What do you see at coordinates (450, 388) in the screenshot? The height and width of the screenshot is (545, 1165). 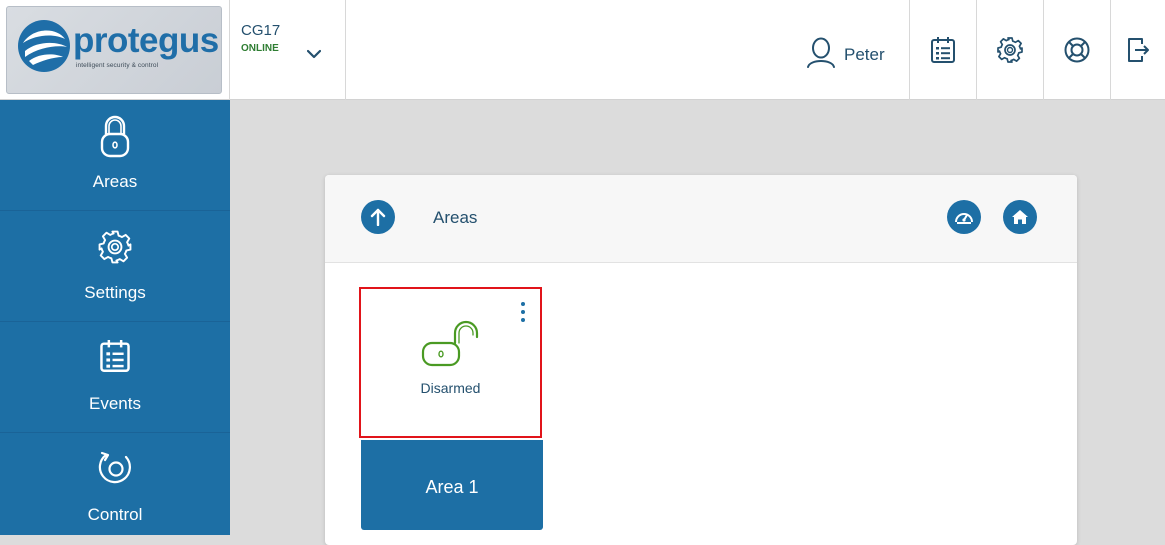 I see `area-status: Disarmed` at bounding box center [450, 388].